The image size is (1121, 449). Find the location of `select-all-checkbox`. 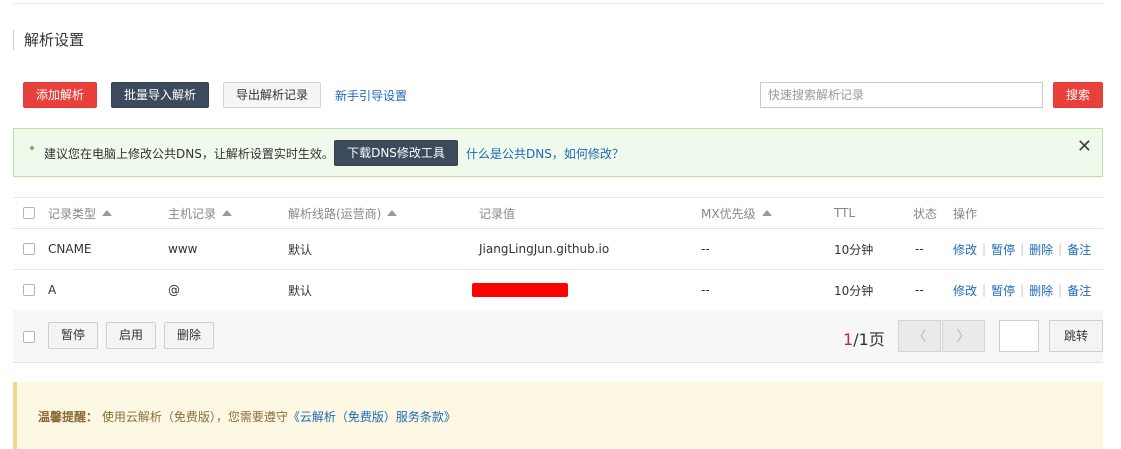

select-all-checkbox is located at coordinates (29, 213).